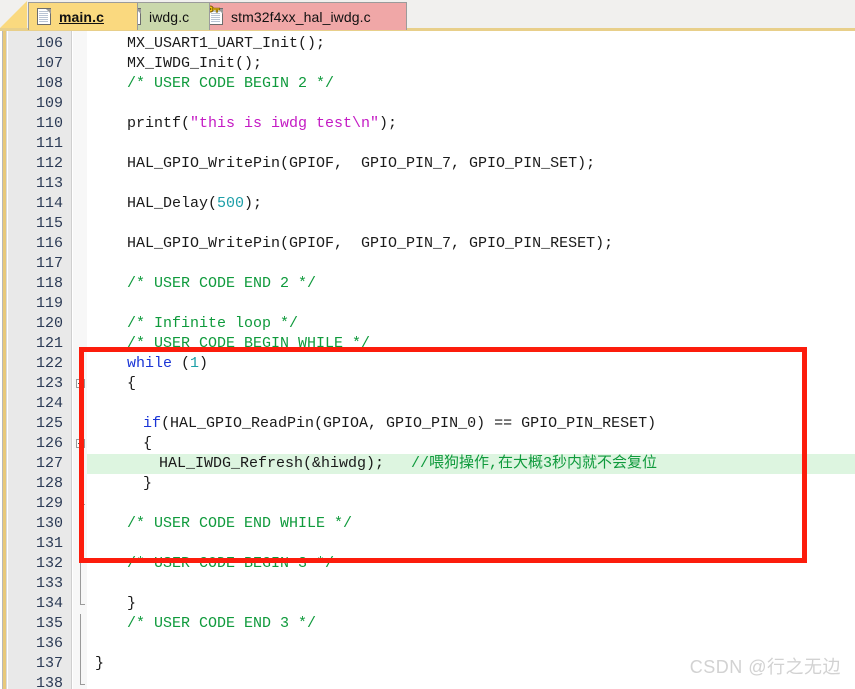 This screenshot has height=689, width=855. Describe the element at coordinates (301, 16) in the screenshot. I see `tab-label: stm32f4xx_hal_iwdg.c` at that location.